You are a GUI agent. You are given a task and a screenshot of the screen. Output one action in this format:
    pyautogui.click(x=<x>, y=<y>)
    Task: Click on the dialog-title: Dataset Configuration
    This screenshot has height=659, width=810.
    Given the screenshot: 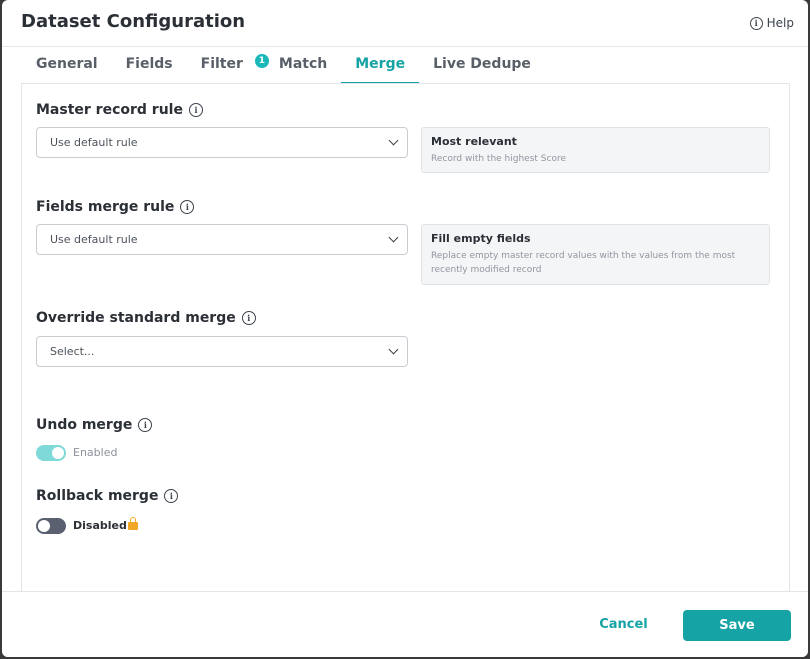 What is the action you would take?
    pyautogui.click(x=133, y=21)
    